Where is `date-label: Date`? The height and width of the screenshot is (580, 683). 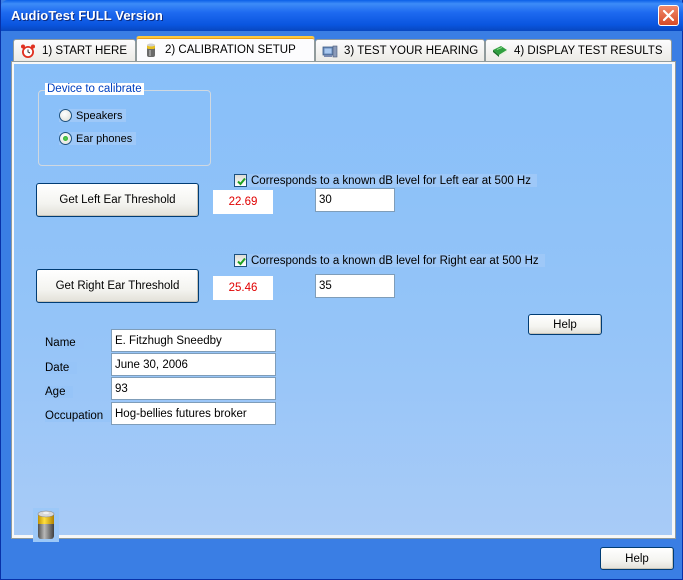
date-label: Date is located at coordinates (61, 368).